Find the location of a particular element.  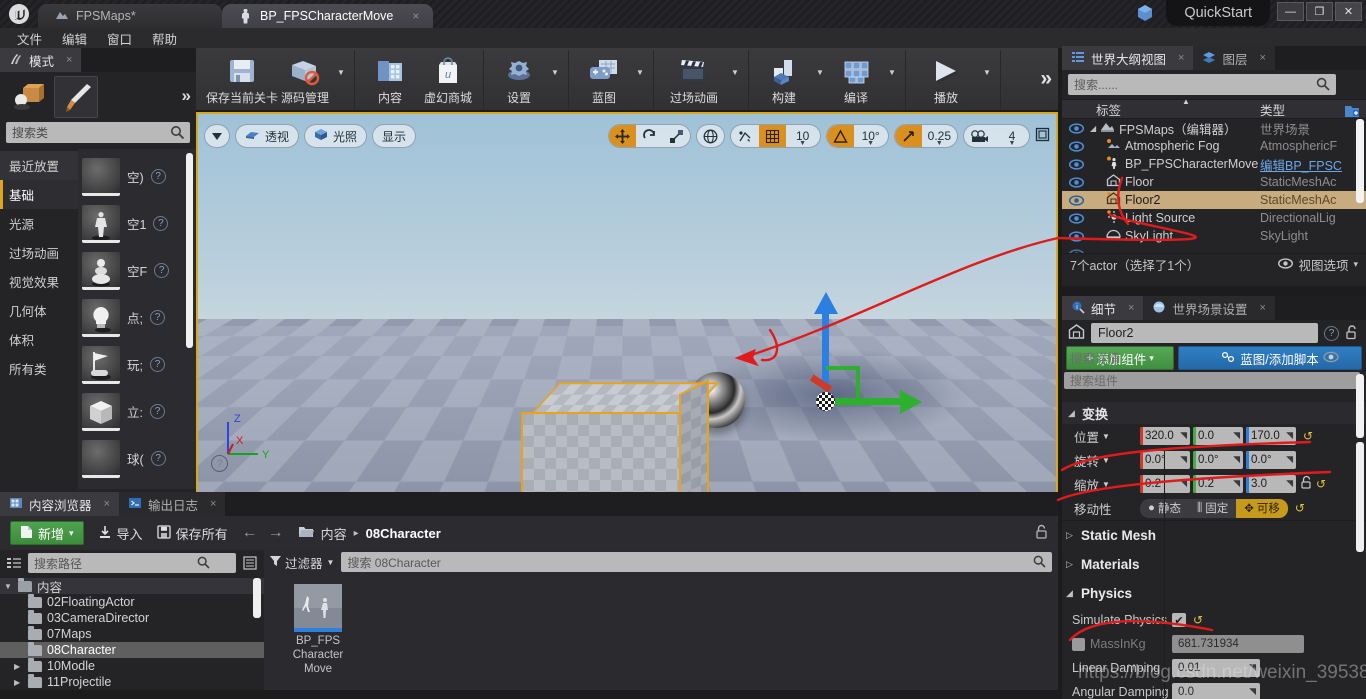

nav-forward-button: → is located at coordinates (276, 533).